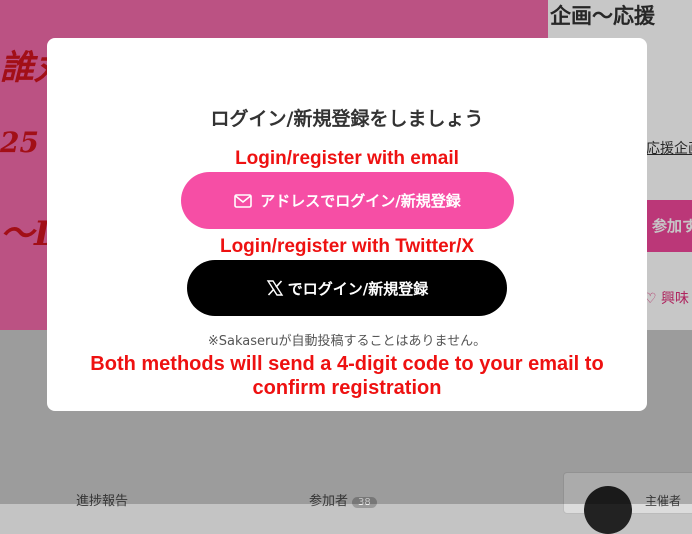 This screenshot has height=534, width=692. I want to click on x-login-label: でログイン/新規登録, so click(358, 288).